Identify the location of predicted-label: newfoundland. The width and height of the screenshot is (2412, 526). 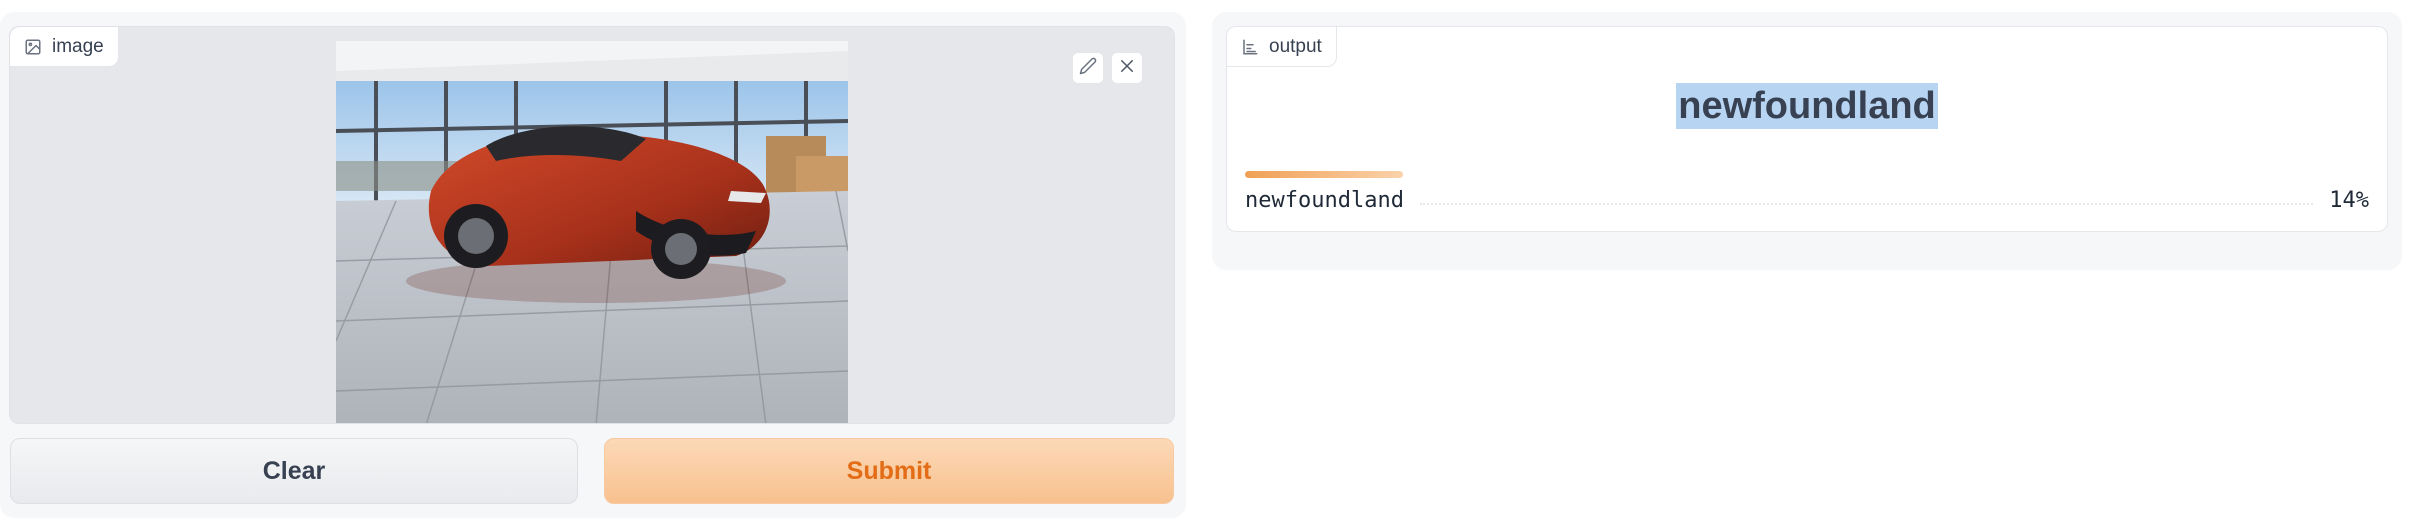
(1807, 106).